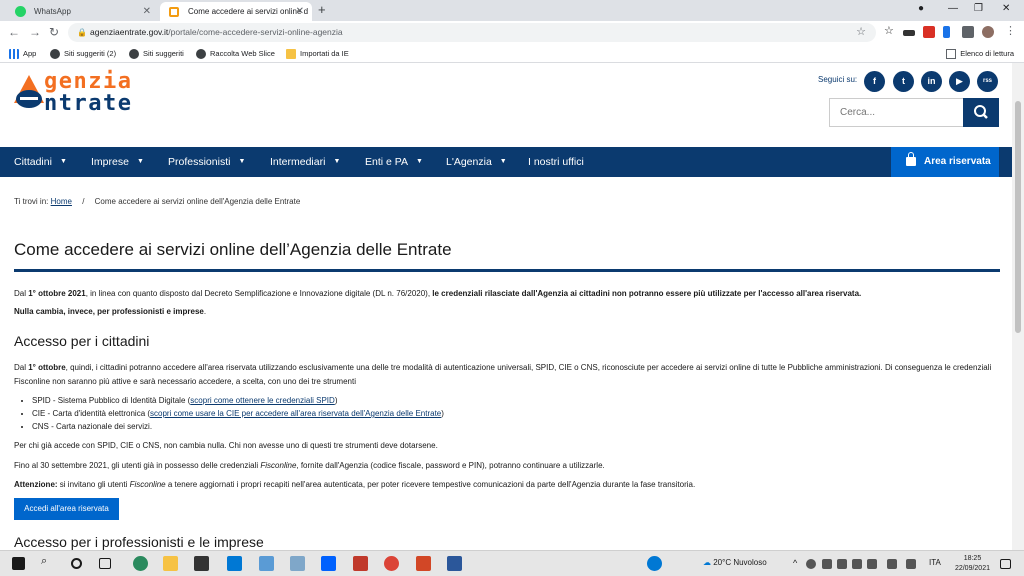 This screenshot has height=576, width=1024. I want to click on pen-icon, so click(892, 564).